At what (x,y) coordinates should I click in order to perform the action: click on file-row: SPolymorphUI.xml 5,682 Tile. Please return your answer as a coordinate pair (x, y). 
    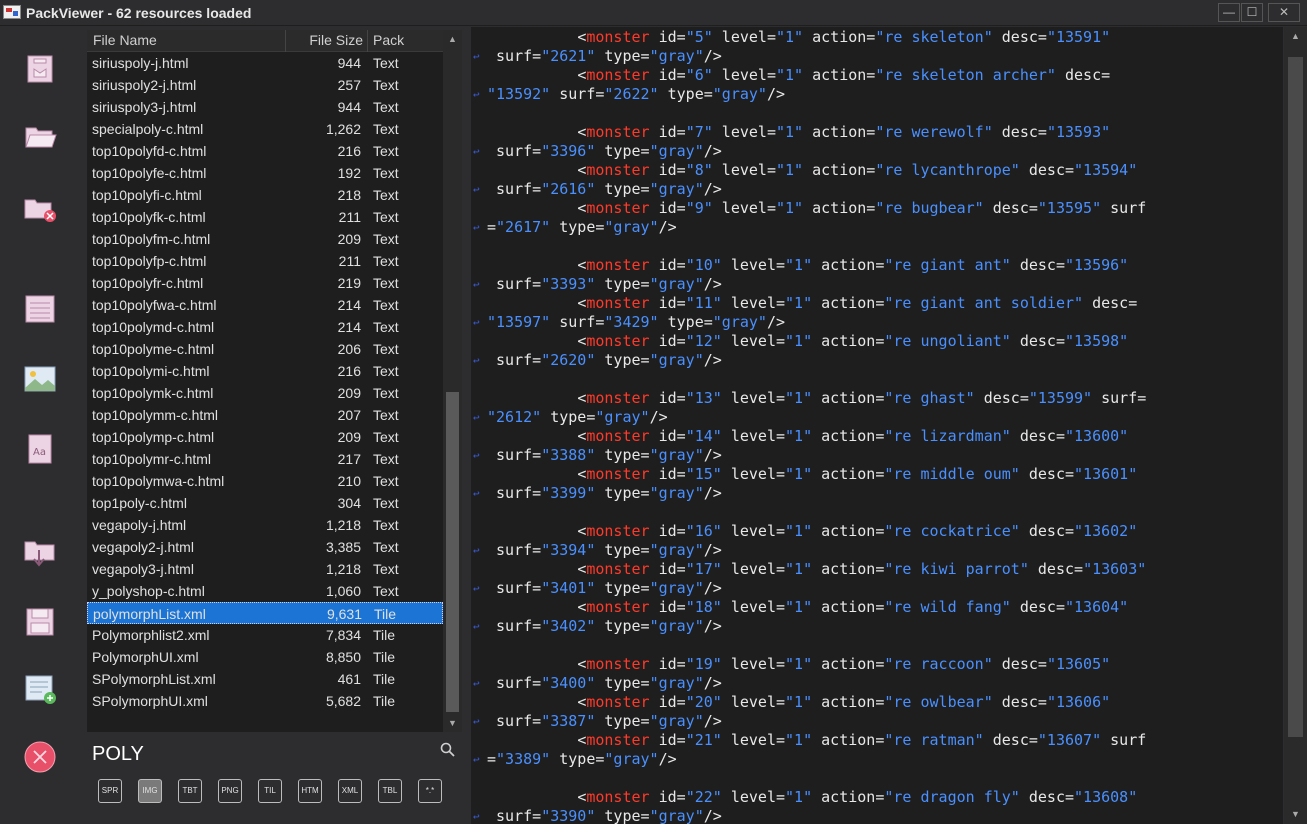
    Looking at the image, I should click on (265, 701).